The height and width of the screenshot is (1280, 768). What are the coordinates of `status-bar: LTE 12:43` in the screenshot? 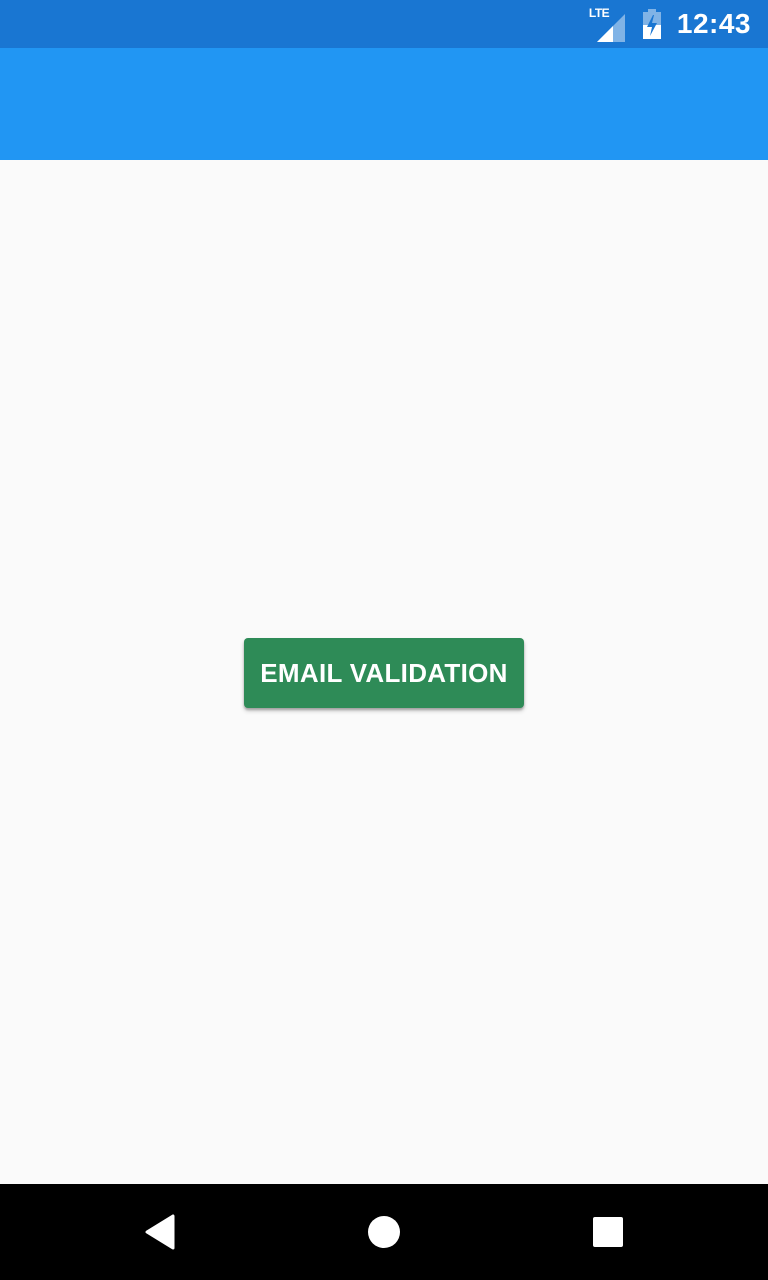 It's located at (384, 24).